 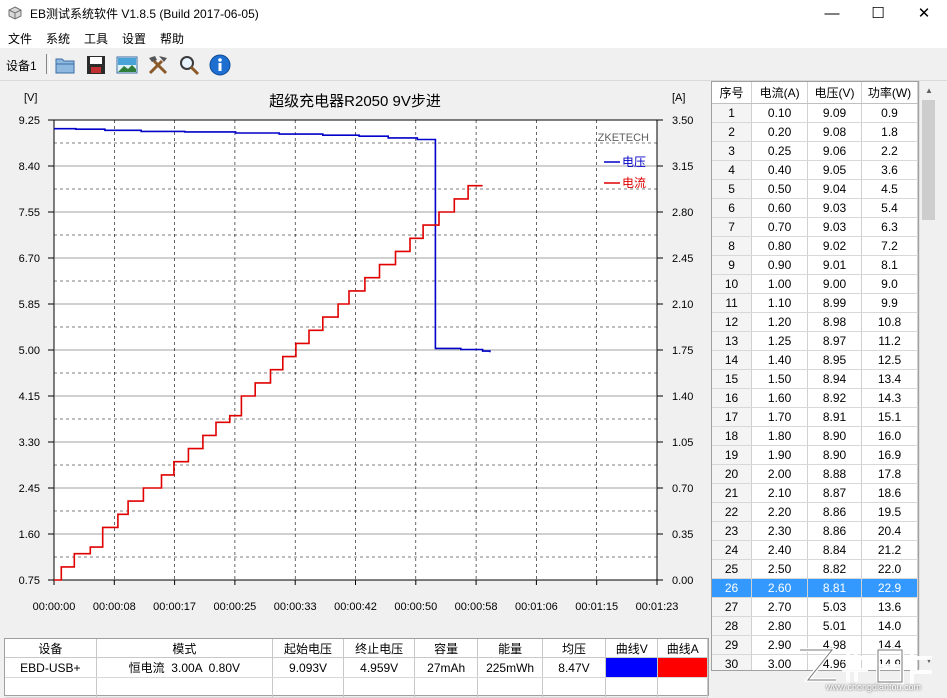 I want to click on row-power: 17.8, so click(x=889, y=474).